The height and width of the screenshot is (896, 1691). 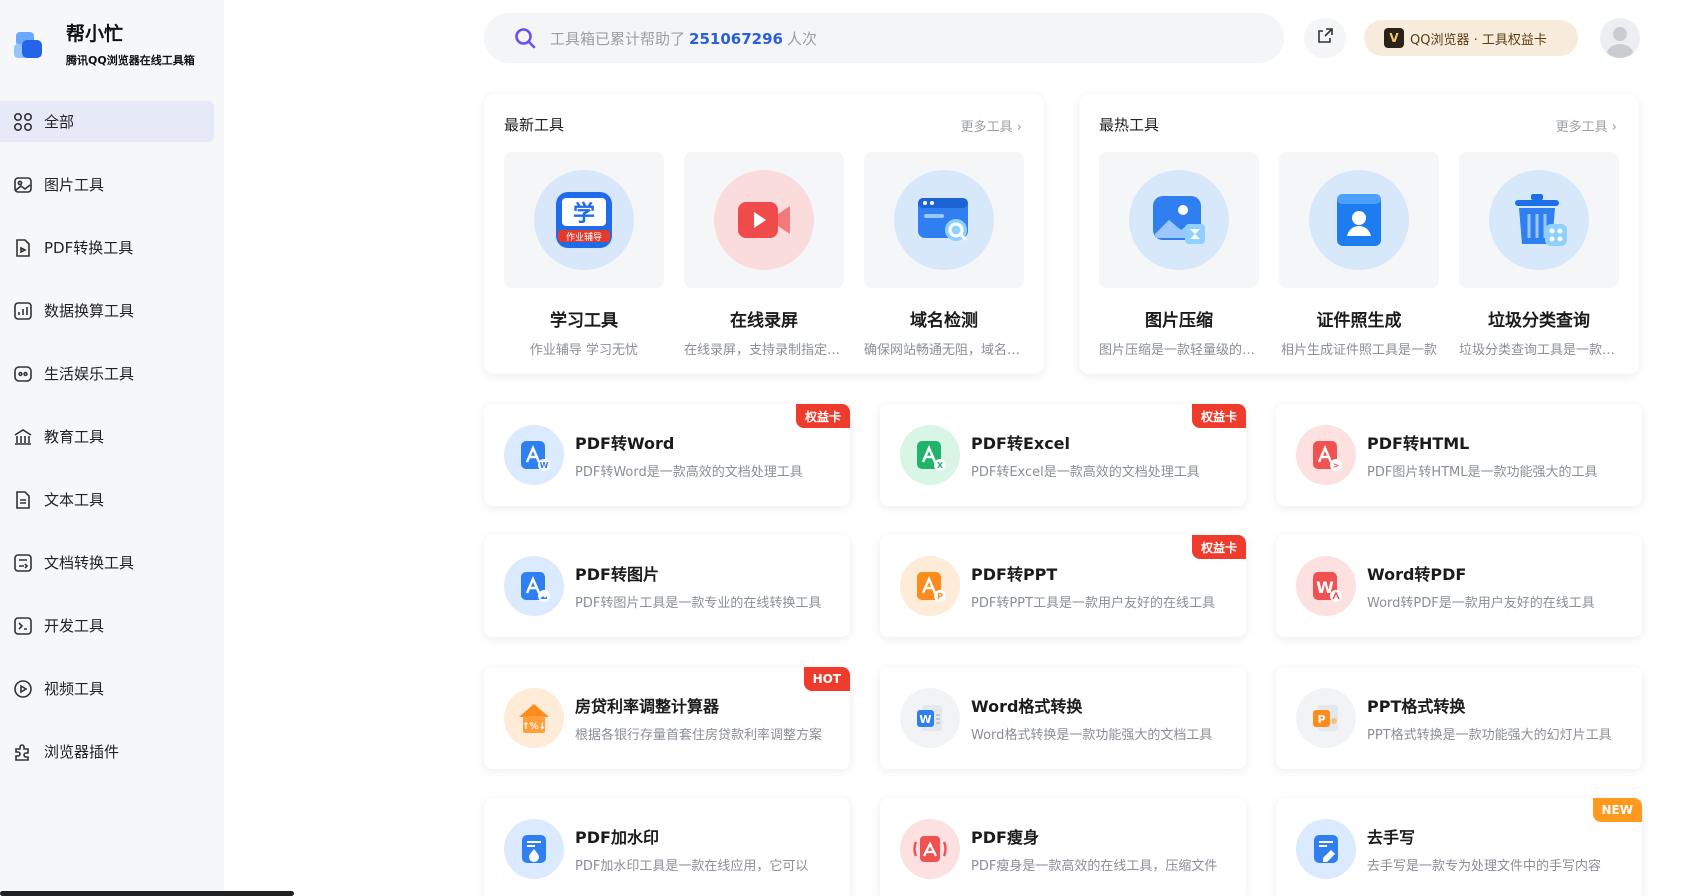 I want to click on sidebar-item-education: 教育工具, so click(x=107, y=436).